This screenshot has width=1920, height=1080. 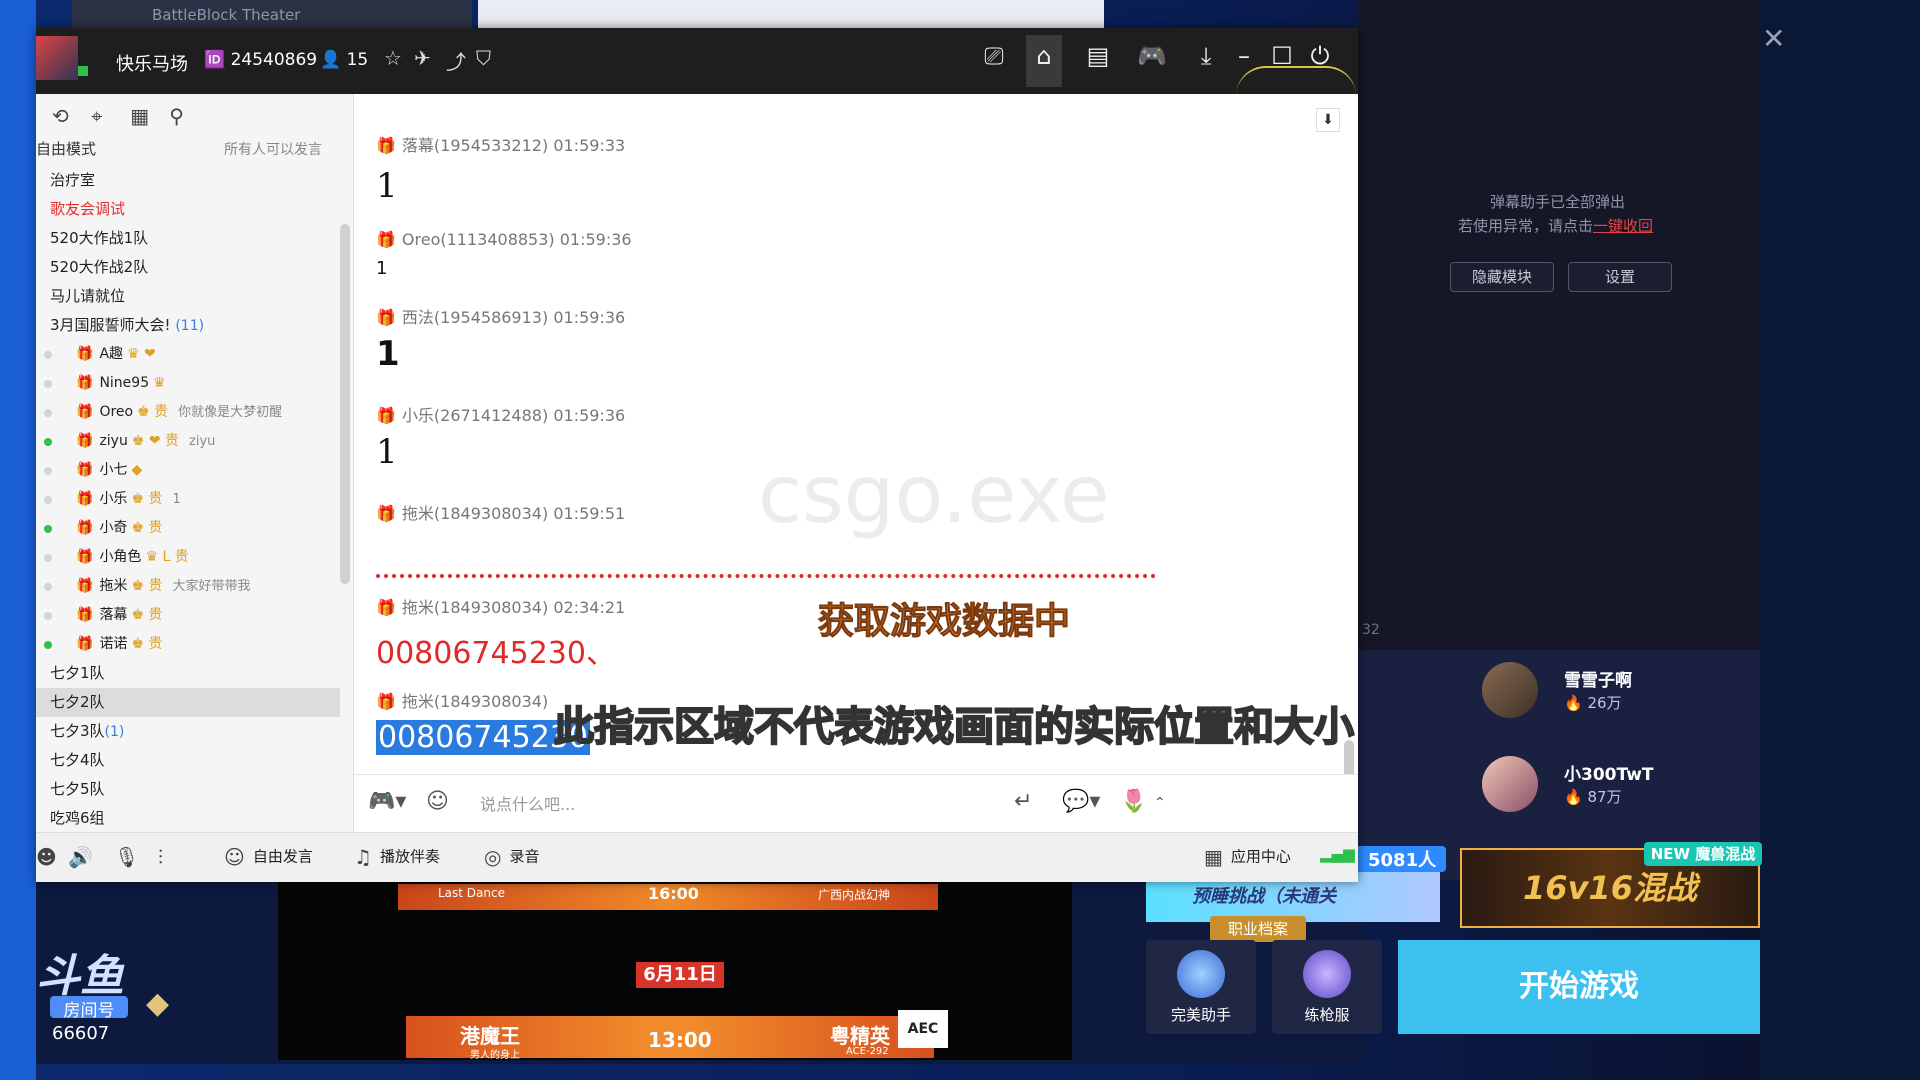 What do you see at coordinates (1327, 987) in the screenshot?
I see `tool-practice-server: 练枪服` at bounding box center [1327, 987].